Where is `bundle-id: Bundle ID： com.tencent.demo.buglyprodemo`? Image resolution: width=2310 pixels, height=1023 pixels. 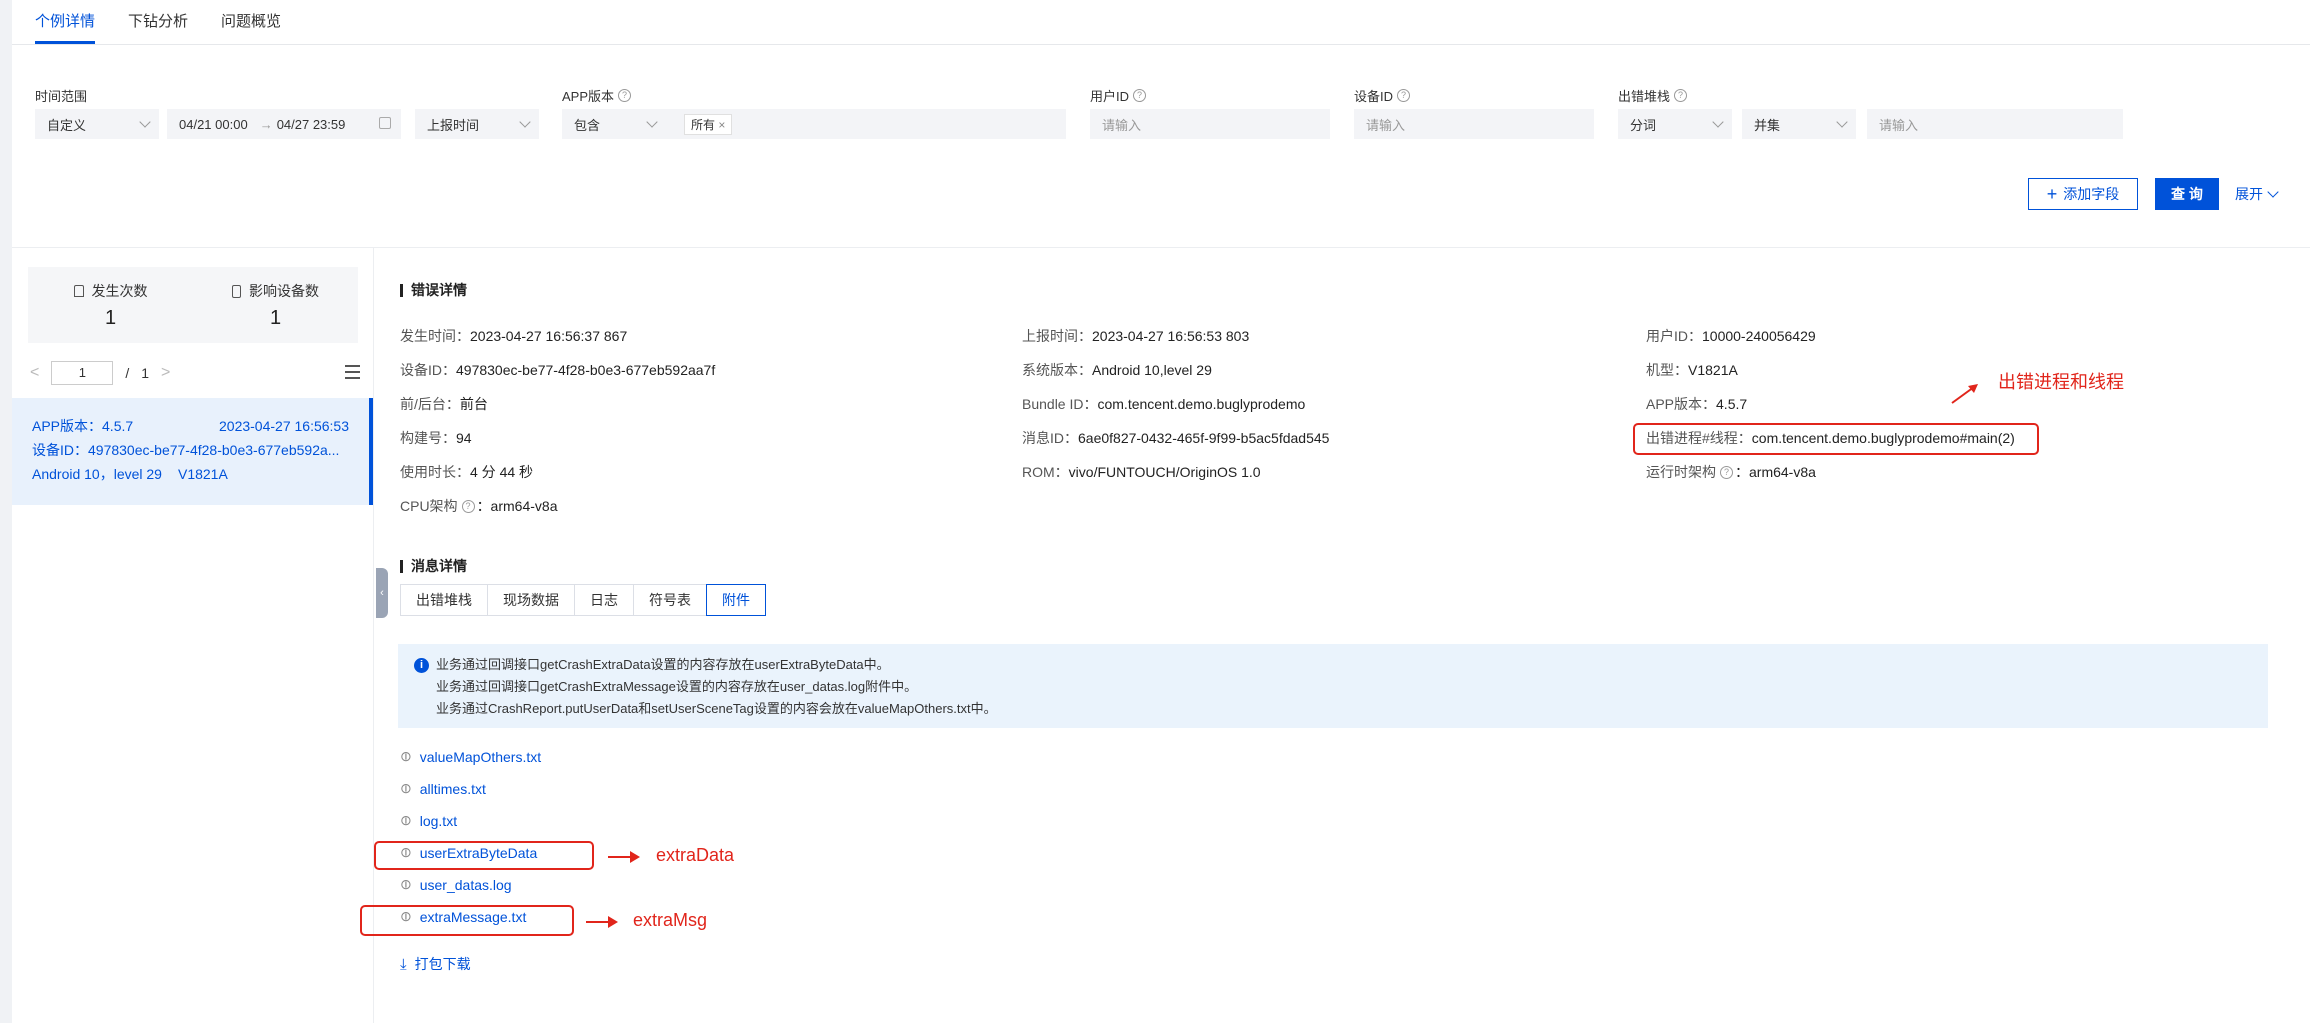 bundle-id: Bundle ID： com.tencent.demo.buglyprodemo is located at coordinates (1164, 404).